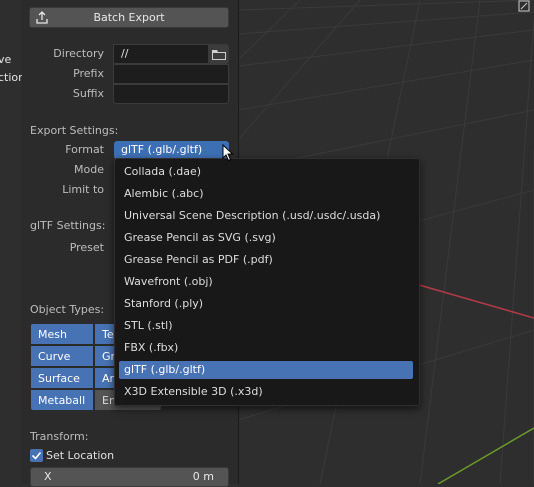  I want to click on menu-item-fbx: FBX (.fbx), so click(266, 348).